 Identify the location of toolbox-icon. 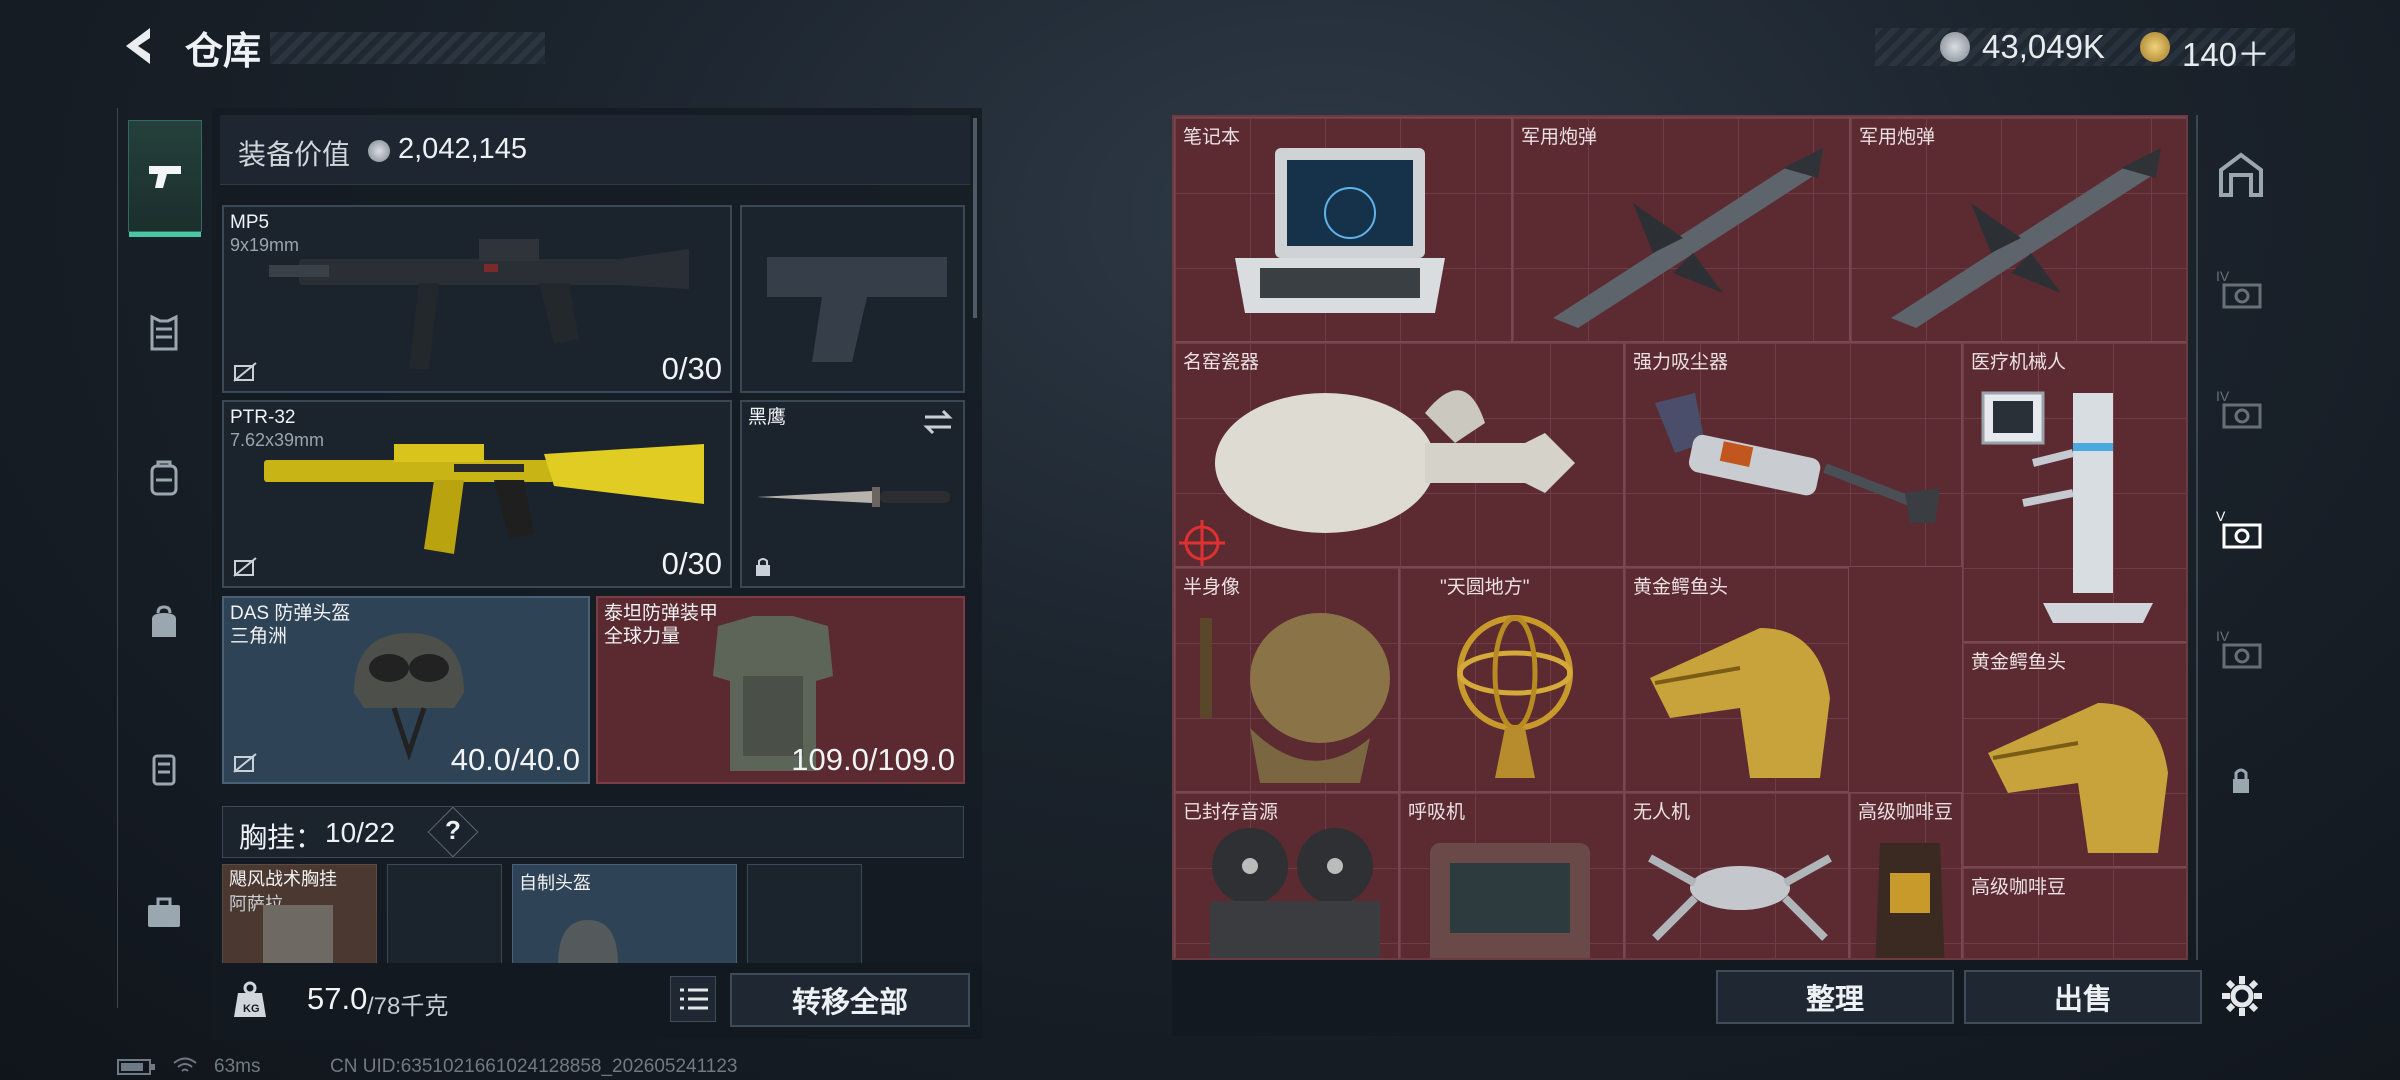
(164, 912).